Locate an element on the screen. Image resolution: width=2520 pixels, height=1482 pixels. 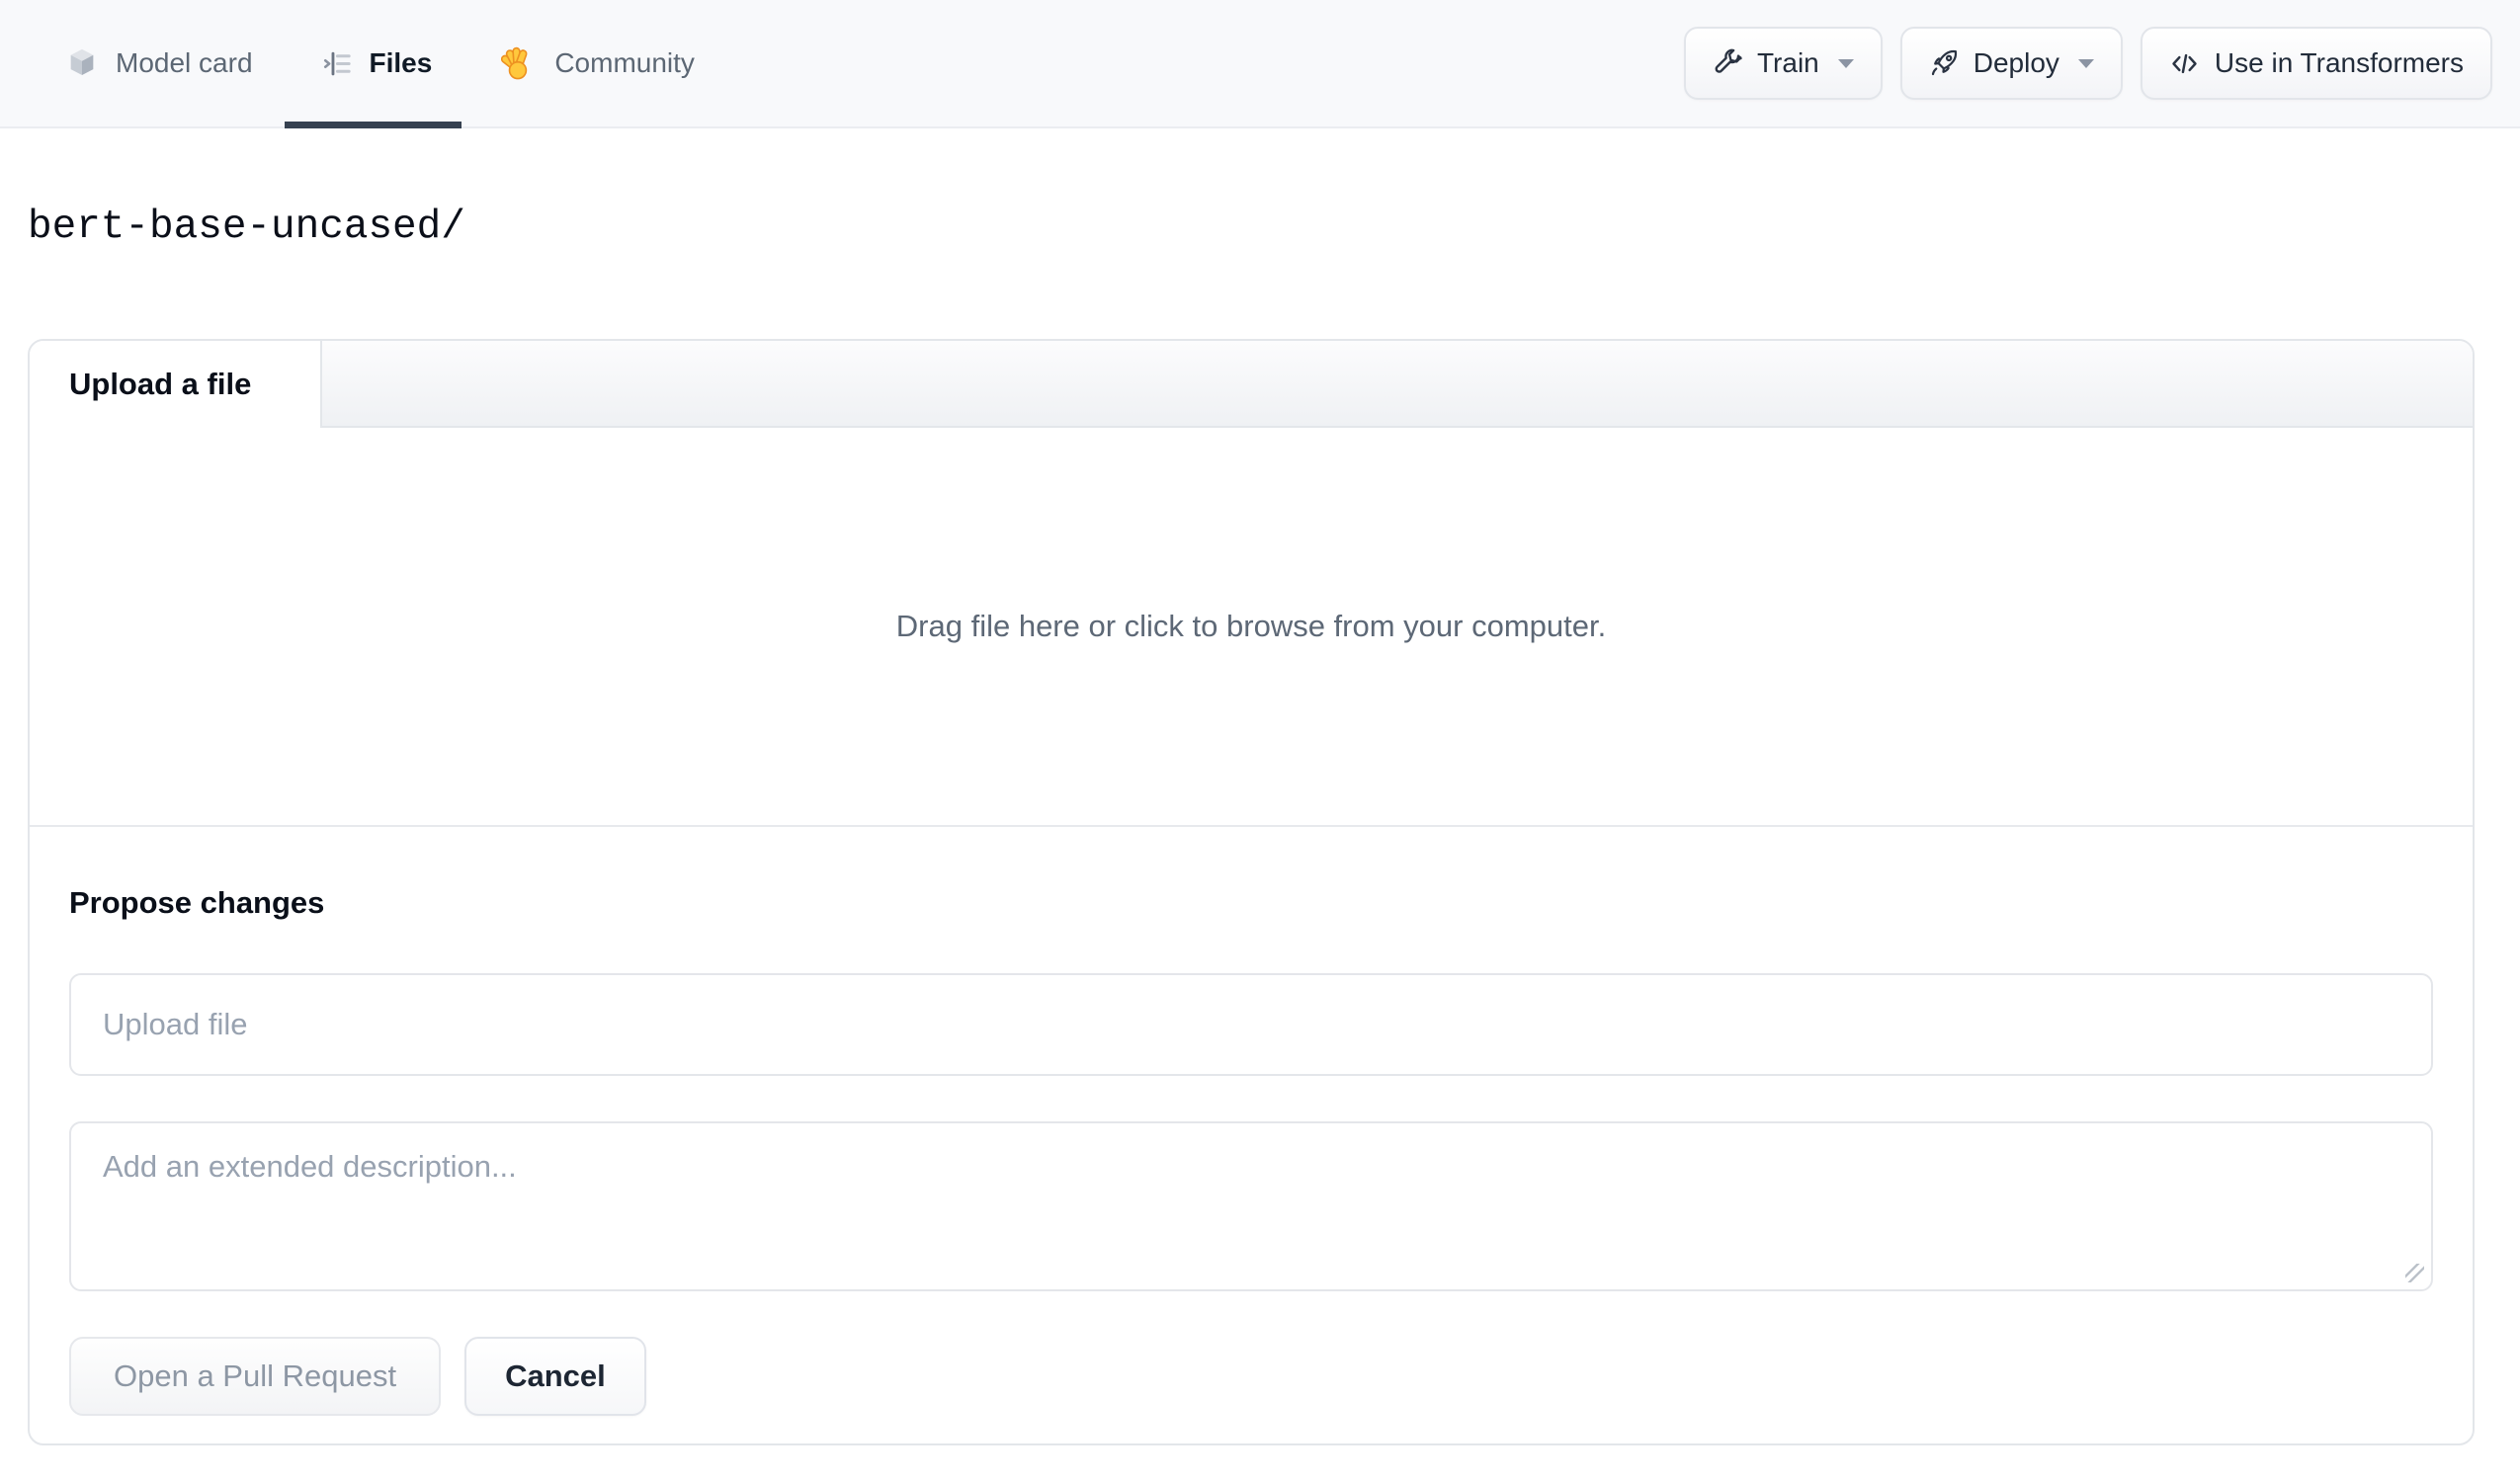
upload-filename-input is located at coordinates (1251, 1024).